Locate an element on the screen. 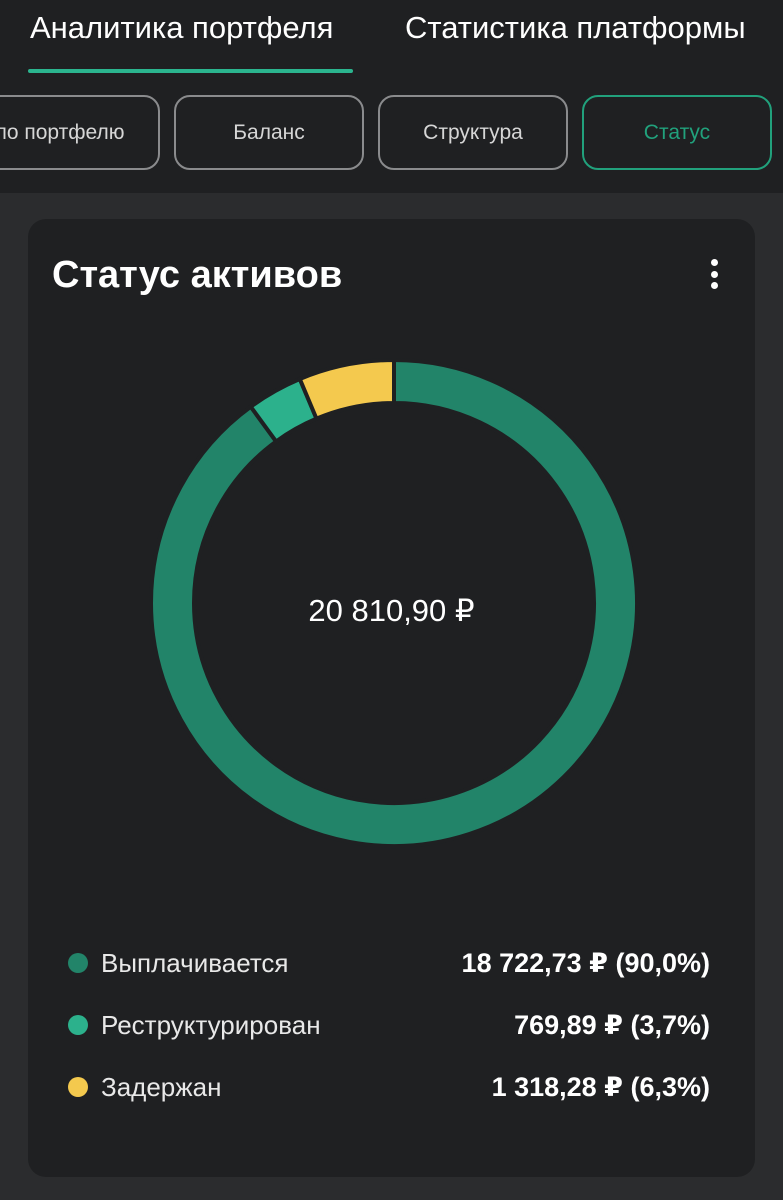 The height and width of the screenshot is (1200, 783). chart-total: 20 810,90 ₽ is located at coordinates (391, 610).